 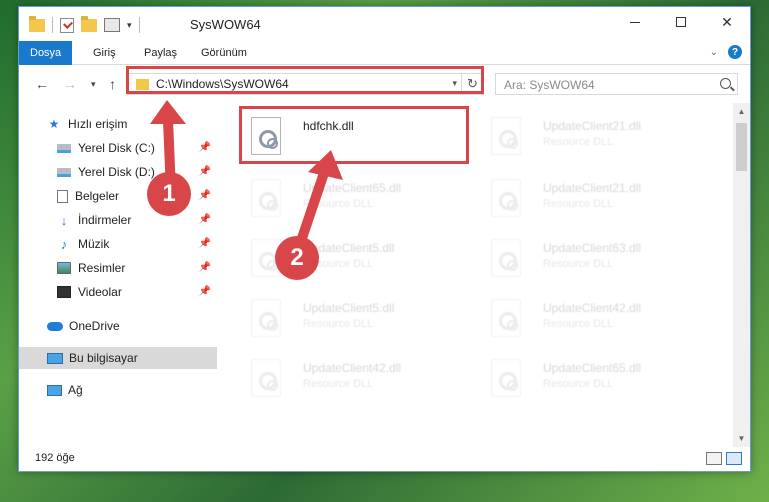 I want to click on details-view-icon, so click(x=714, y=458).